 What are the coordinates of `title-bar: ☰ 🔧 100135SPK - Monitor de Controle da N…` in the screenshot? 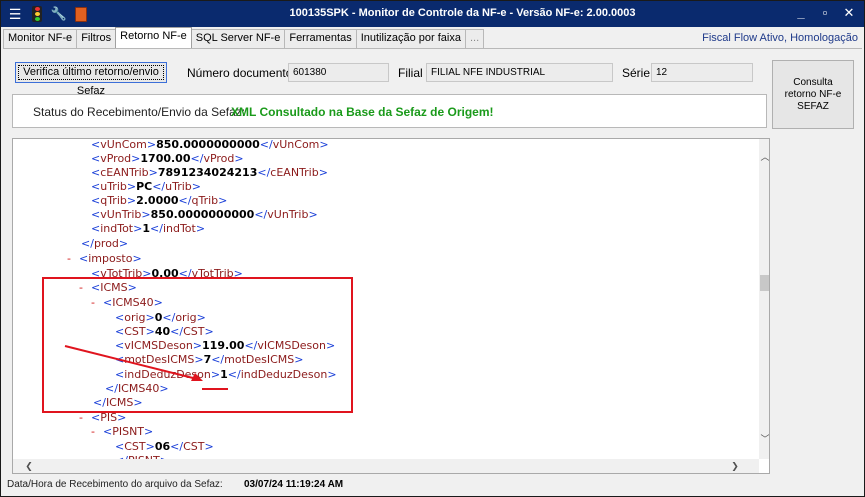 It's located at (432, 14).